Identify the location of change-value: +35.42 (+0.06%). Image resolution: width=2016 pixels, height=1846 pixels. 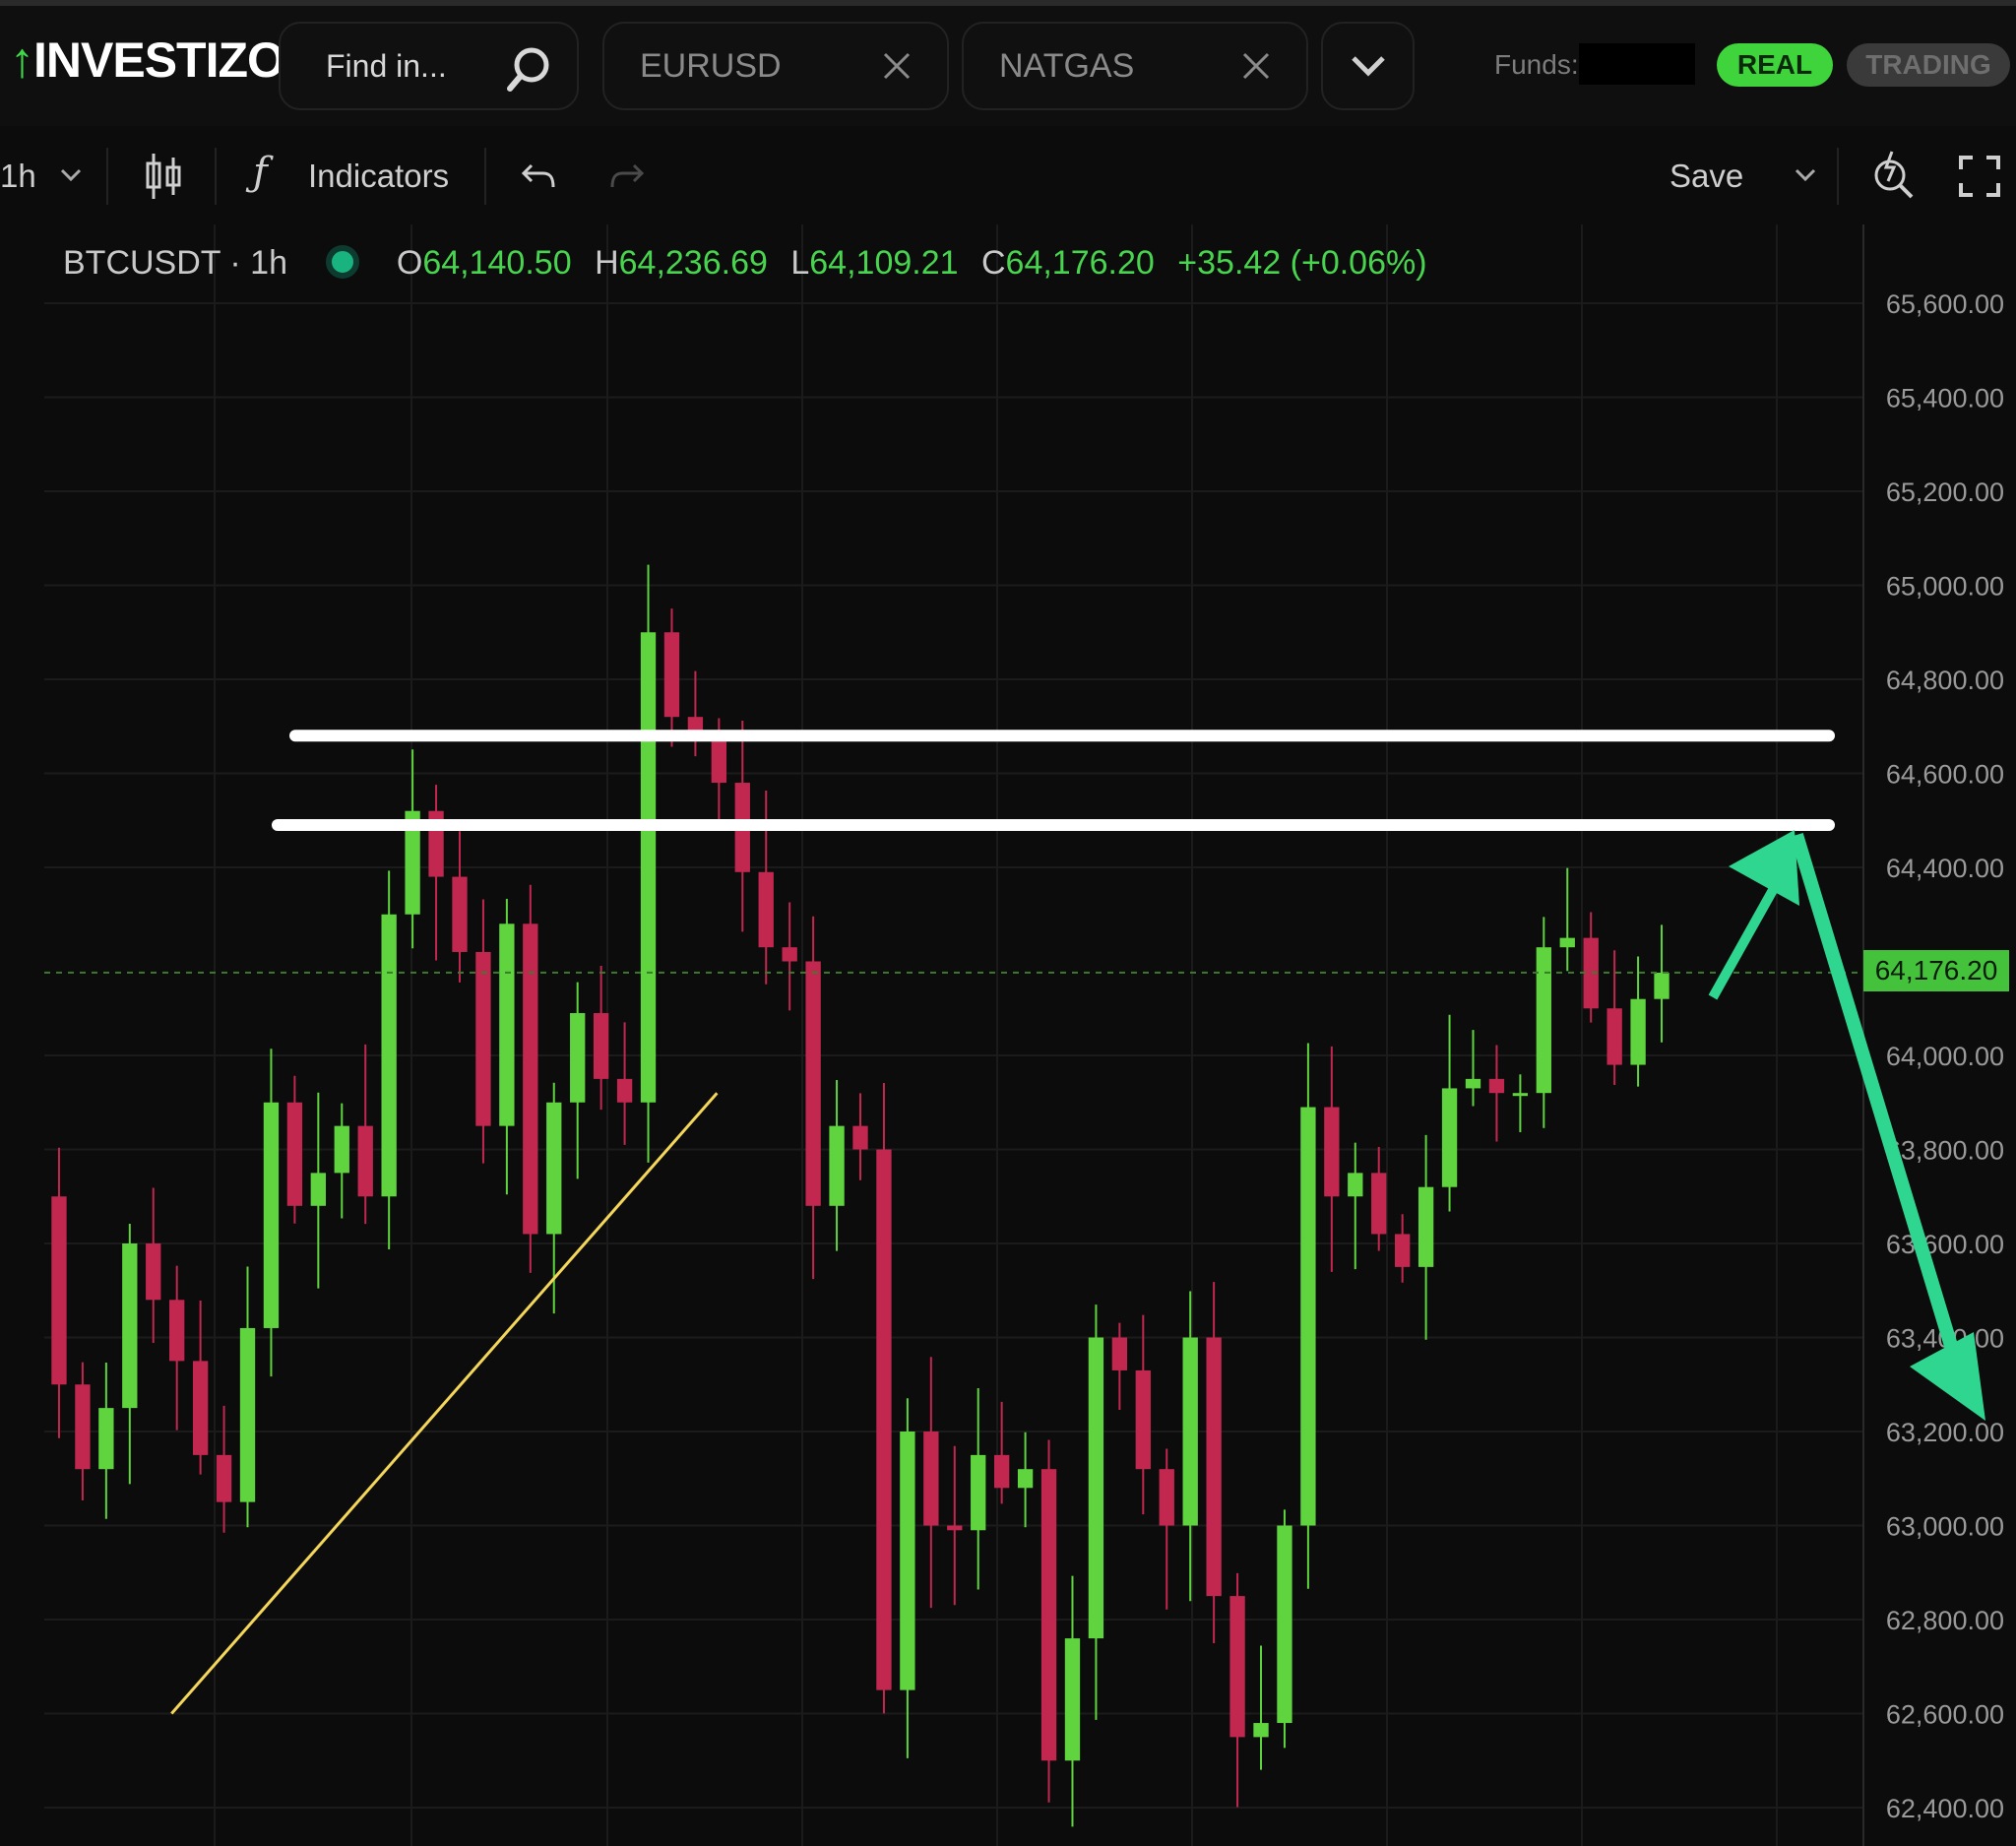
(1302, 263).